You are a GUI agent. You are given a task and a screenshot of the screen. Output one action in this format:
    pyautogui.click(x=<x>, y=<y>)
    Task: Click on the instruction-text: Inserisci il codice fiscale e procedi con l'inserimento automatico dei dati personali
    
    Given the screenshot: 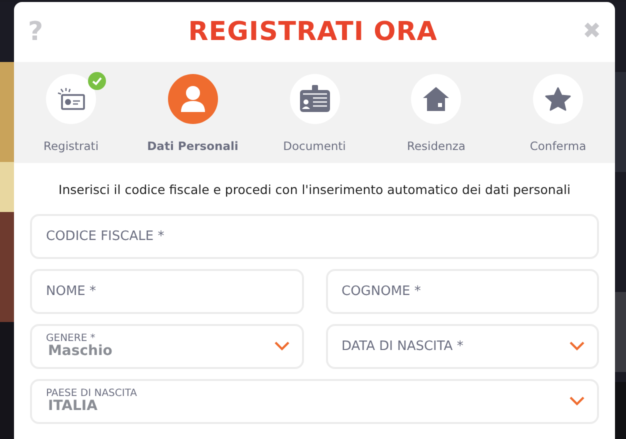 What is the action you would take?
    pyautogui.click(x=315, y=190)
    